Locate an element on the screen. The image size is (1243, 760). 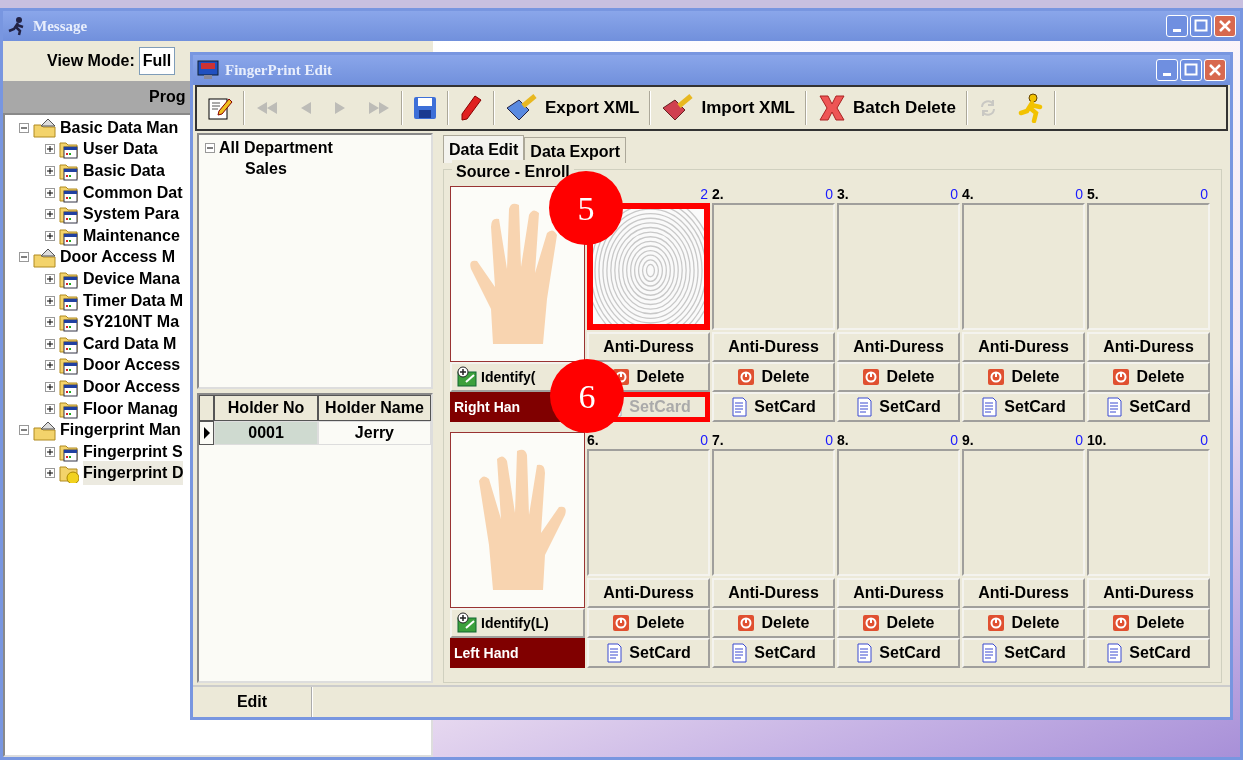
finger-number: 3. is located at coordinates (843, 194).